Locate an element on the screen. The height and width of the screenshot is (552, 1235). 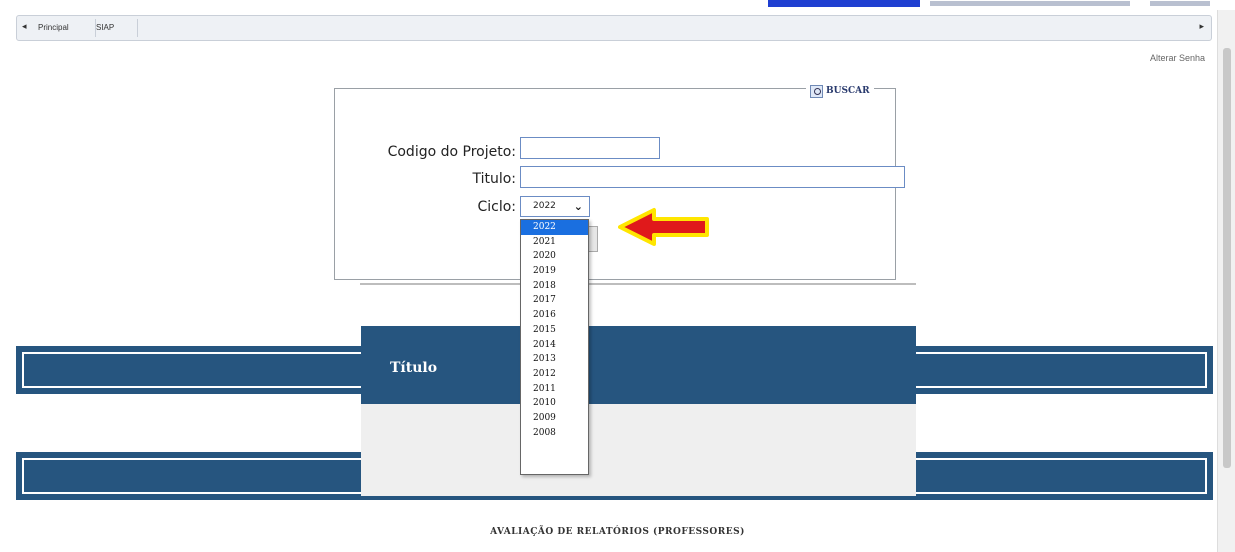
tab-scroll-left-icon: ◂ is located at coordinates (24, 27).